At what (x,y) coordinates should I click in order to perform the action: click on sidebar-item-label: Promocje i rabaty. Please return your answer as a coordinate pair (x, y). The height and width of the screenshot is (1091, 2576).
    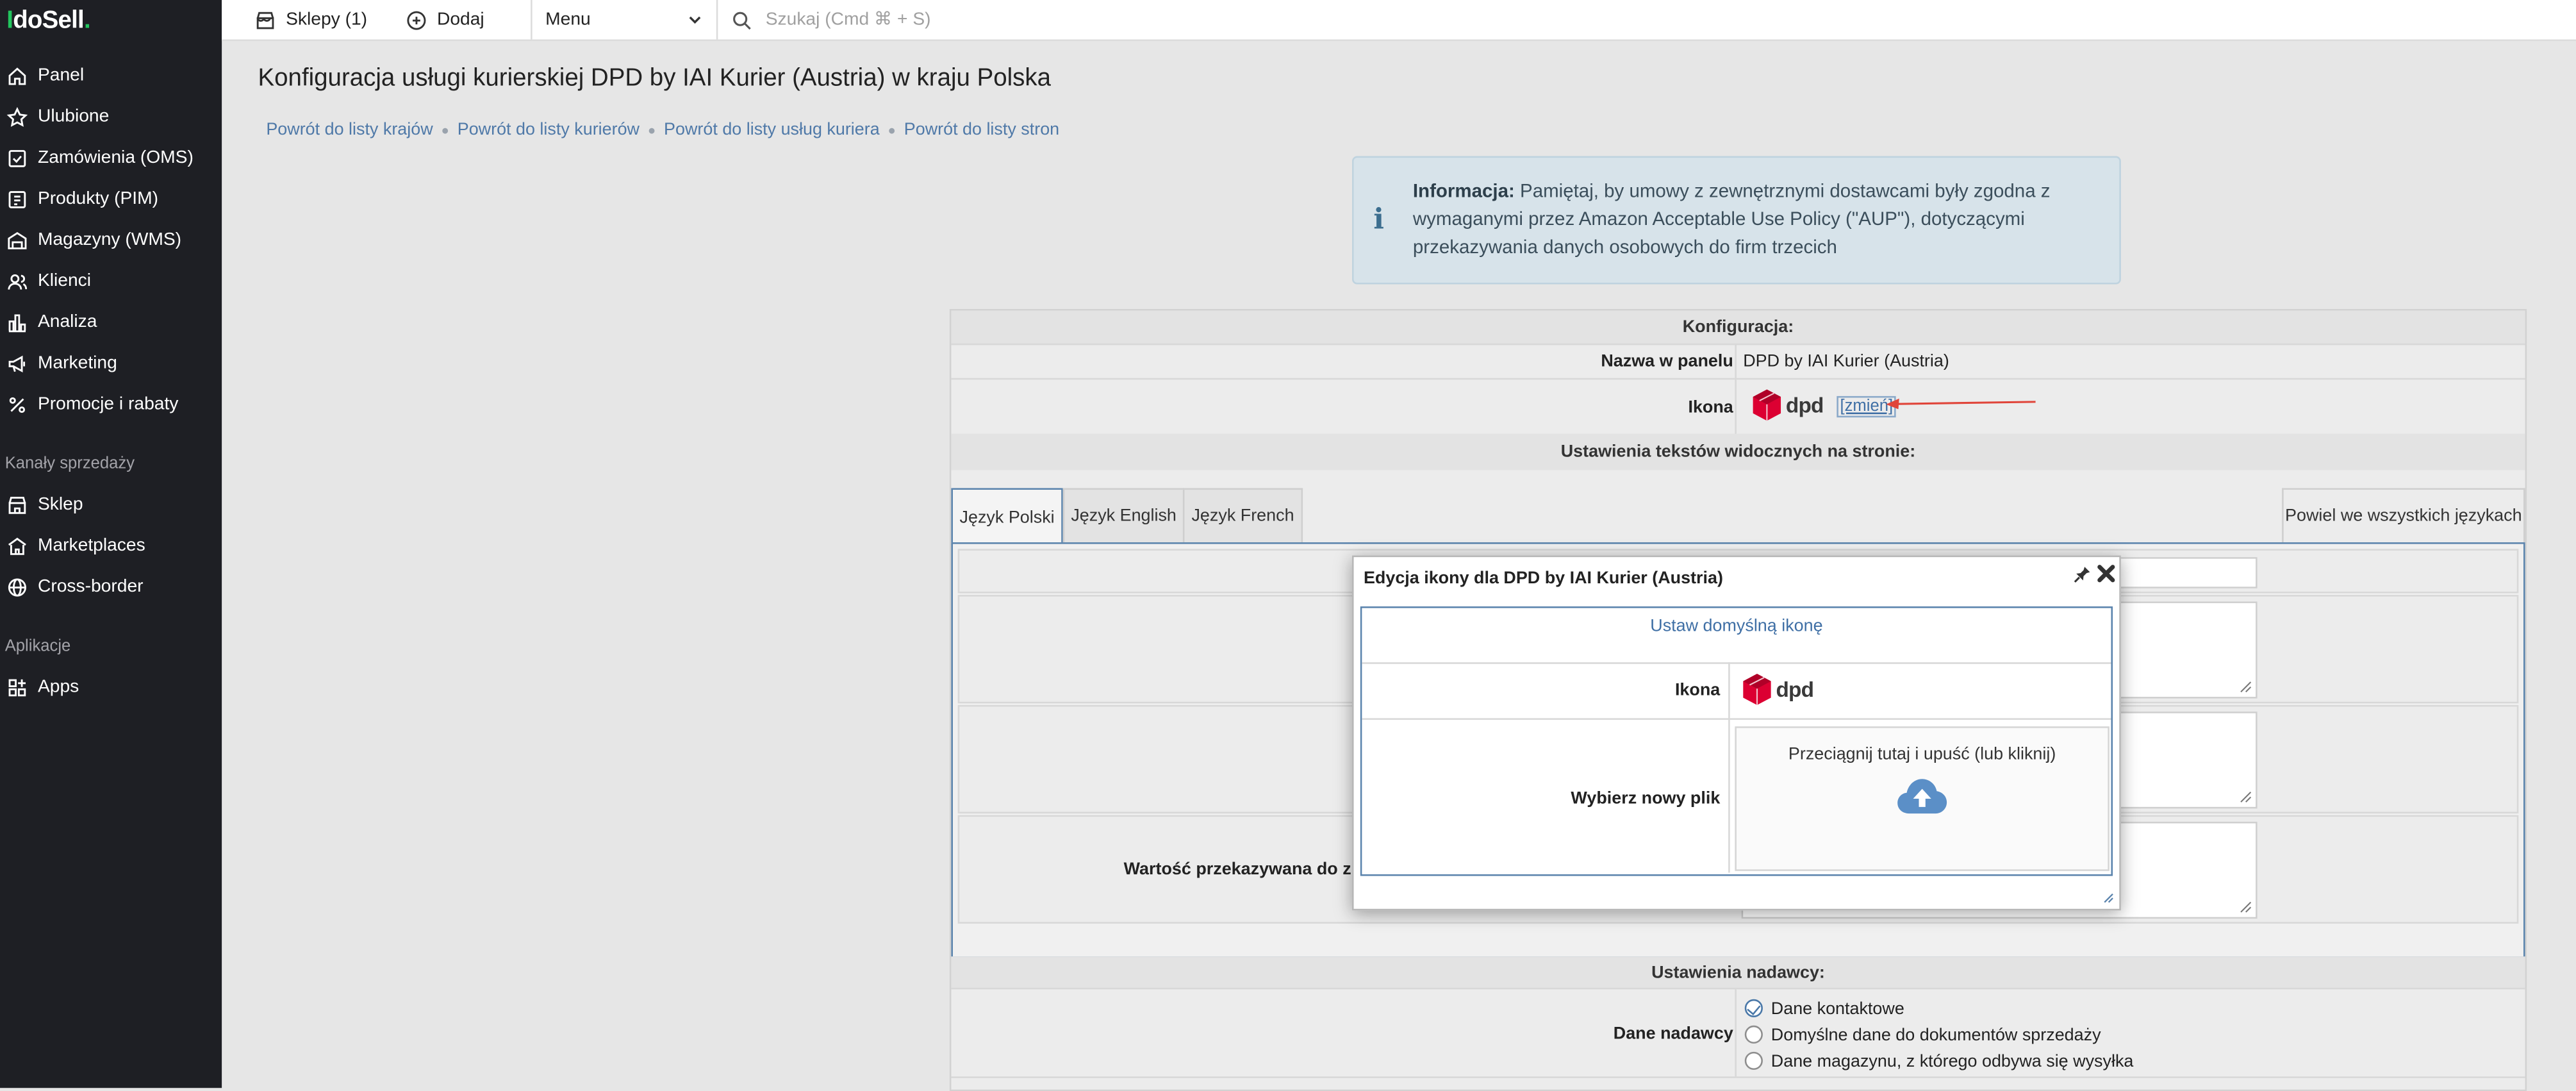
    Looking at the image, I should click on (108, 404).